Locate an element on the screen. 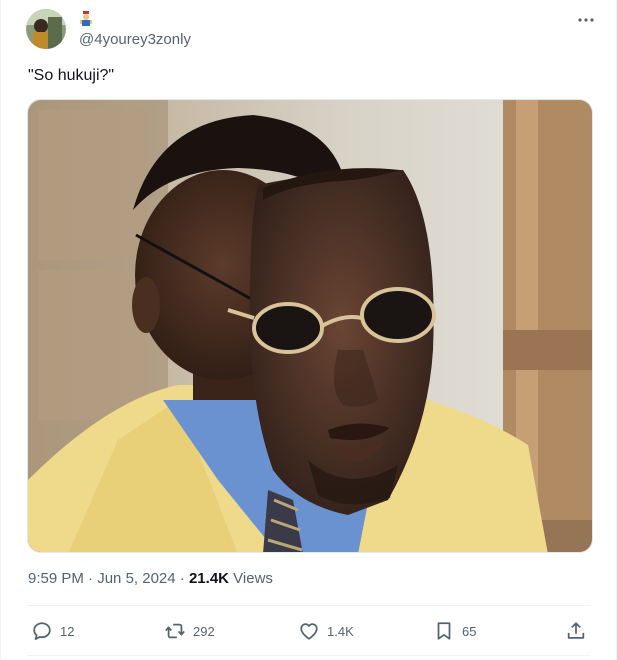  bookmark-button: 65 is located at coordinates (454, 631).